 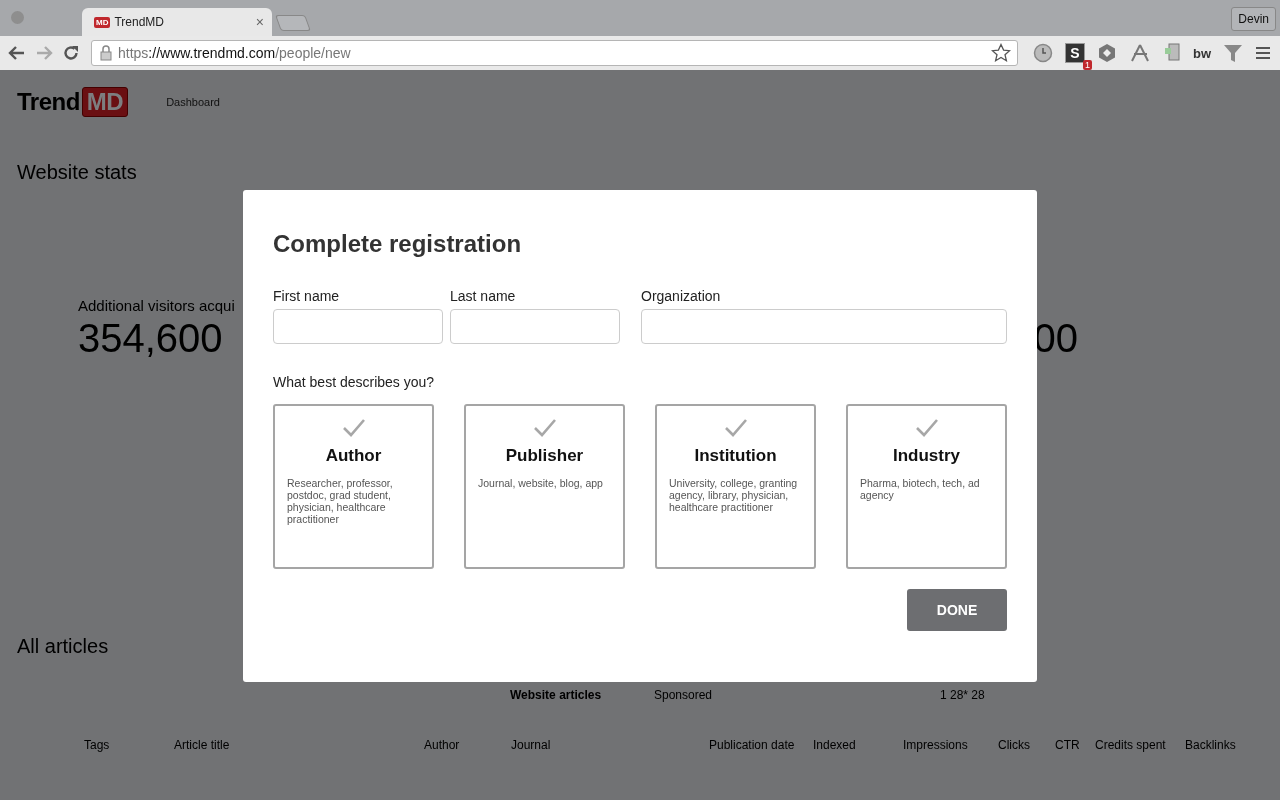 I want to click on lock-icon, so click(x=106, y=53).